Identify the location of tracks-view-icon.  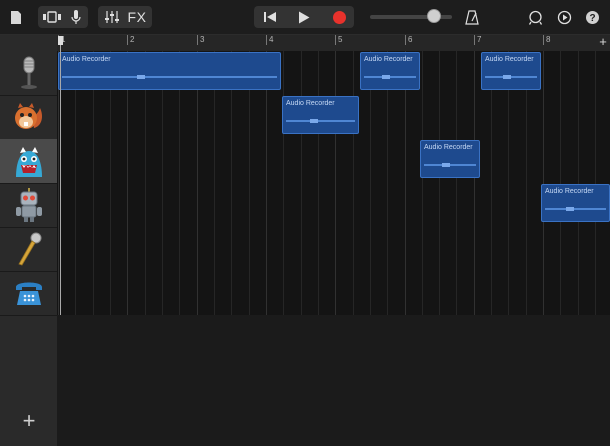
(52, 17).